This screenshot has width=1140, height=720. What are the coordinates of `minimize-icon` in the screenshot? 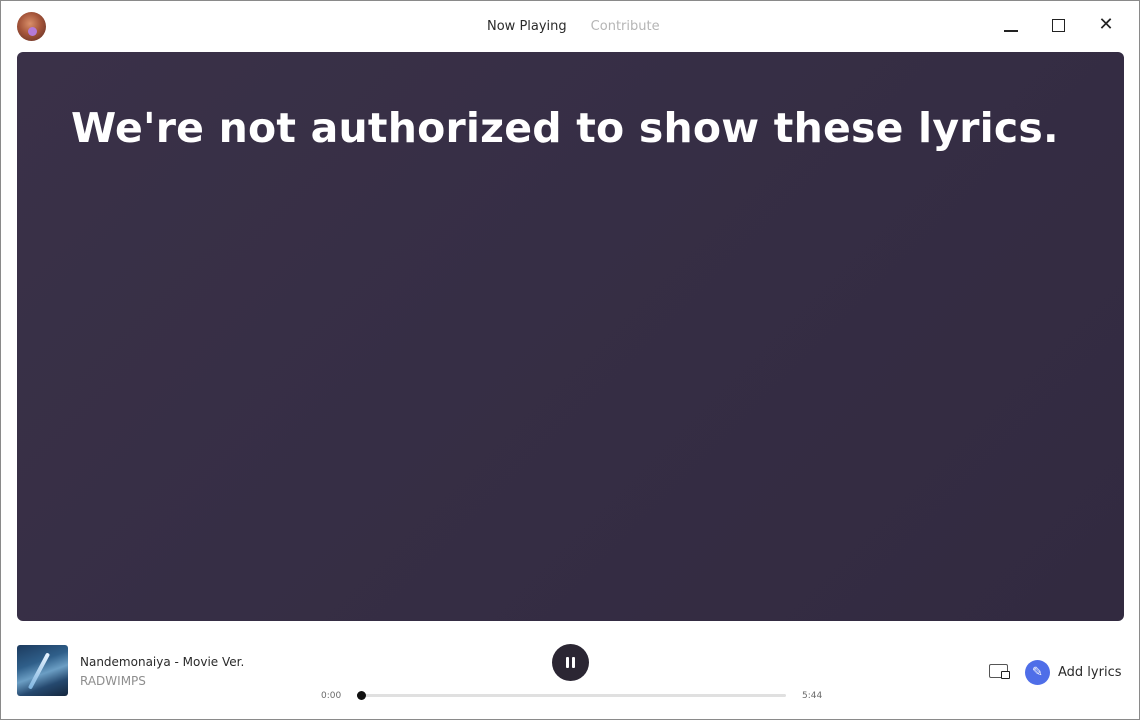 It's located at (1011, 31).